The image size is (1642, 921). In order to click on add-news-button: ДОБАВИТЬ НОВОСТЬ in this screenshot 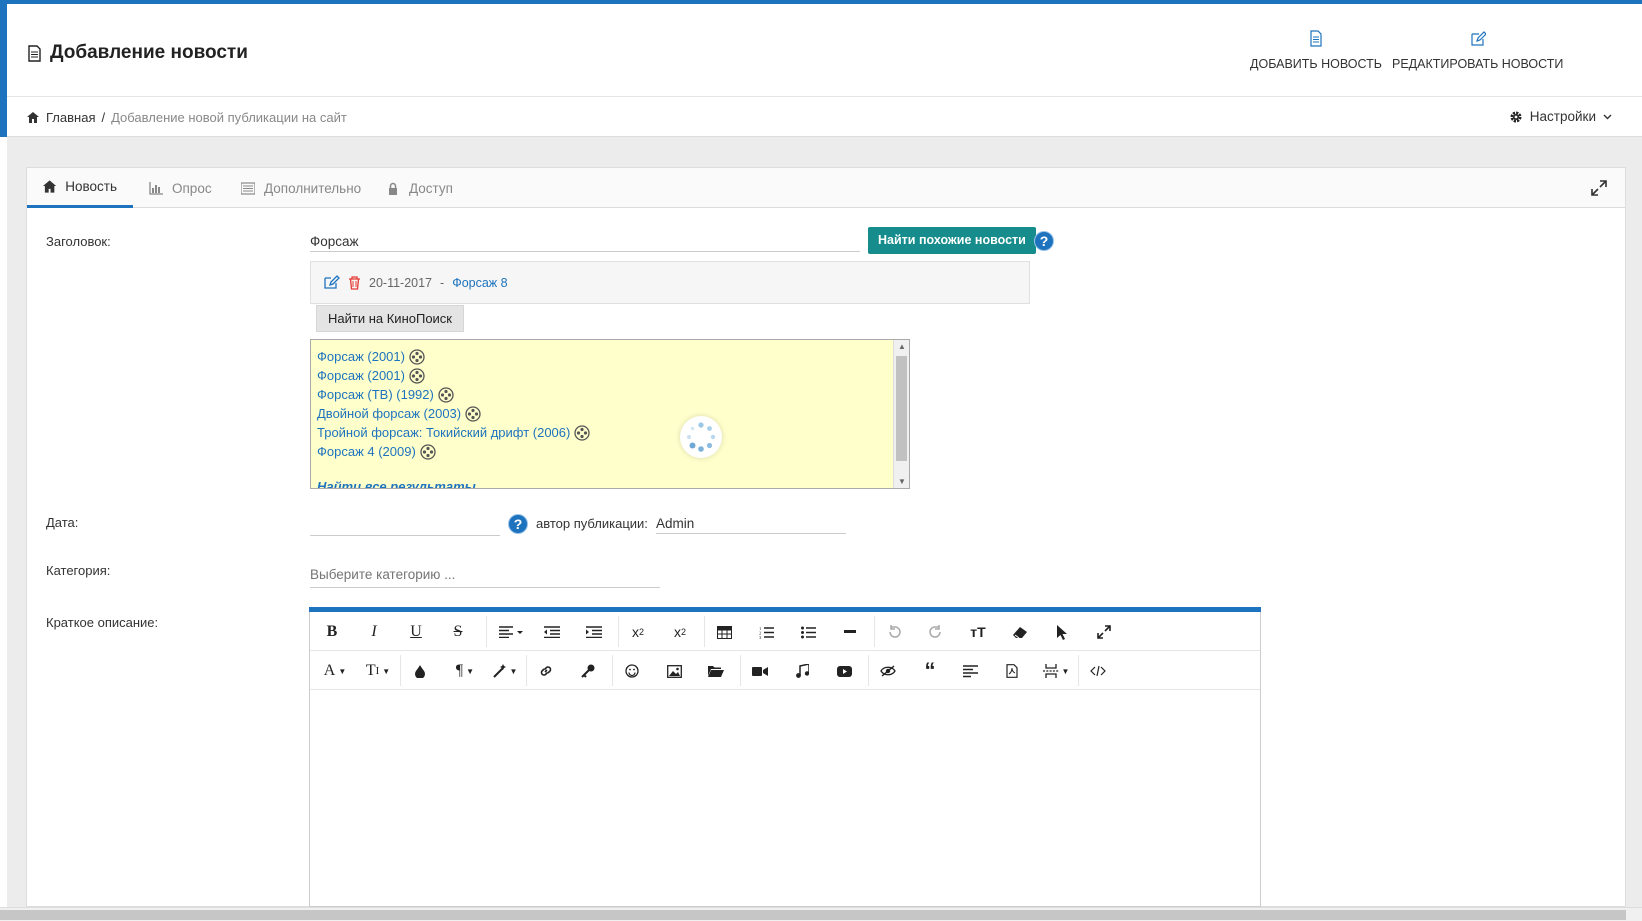, I will do `click(1316, 50)`.